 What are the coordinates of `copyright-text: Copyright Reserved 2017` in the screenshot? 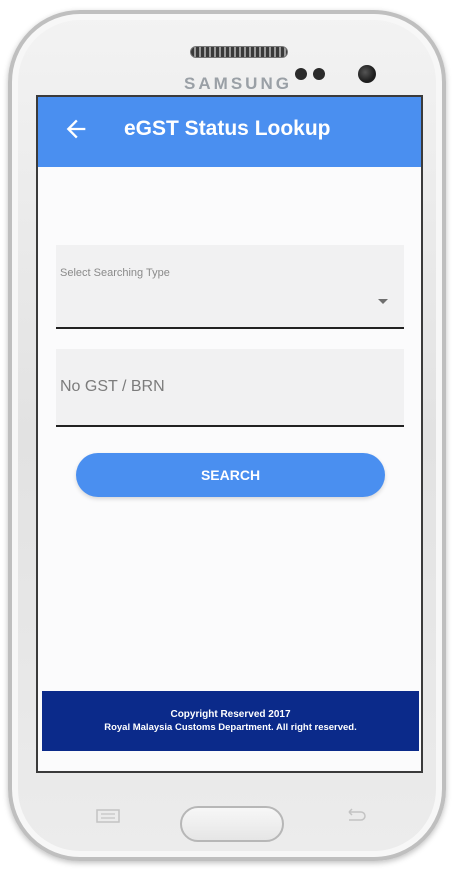 It's located at (230, 714).